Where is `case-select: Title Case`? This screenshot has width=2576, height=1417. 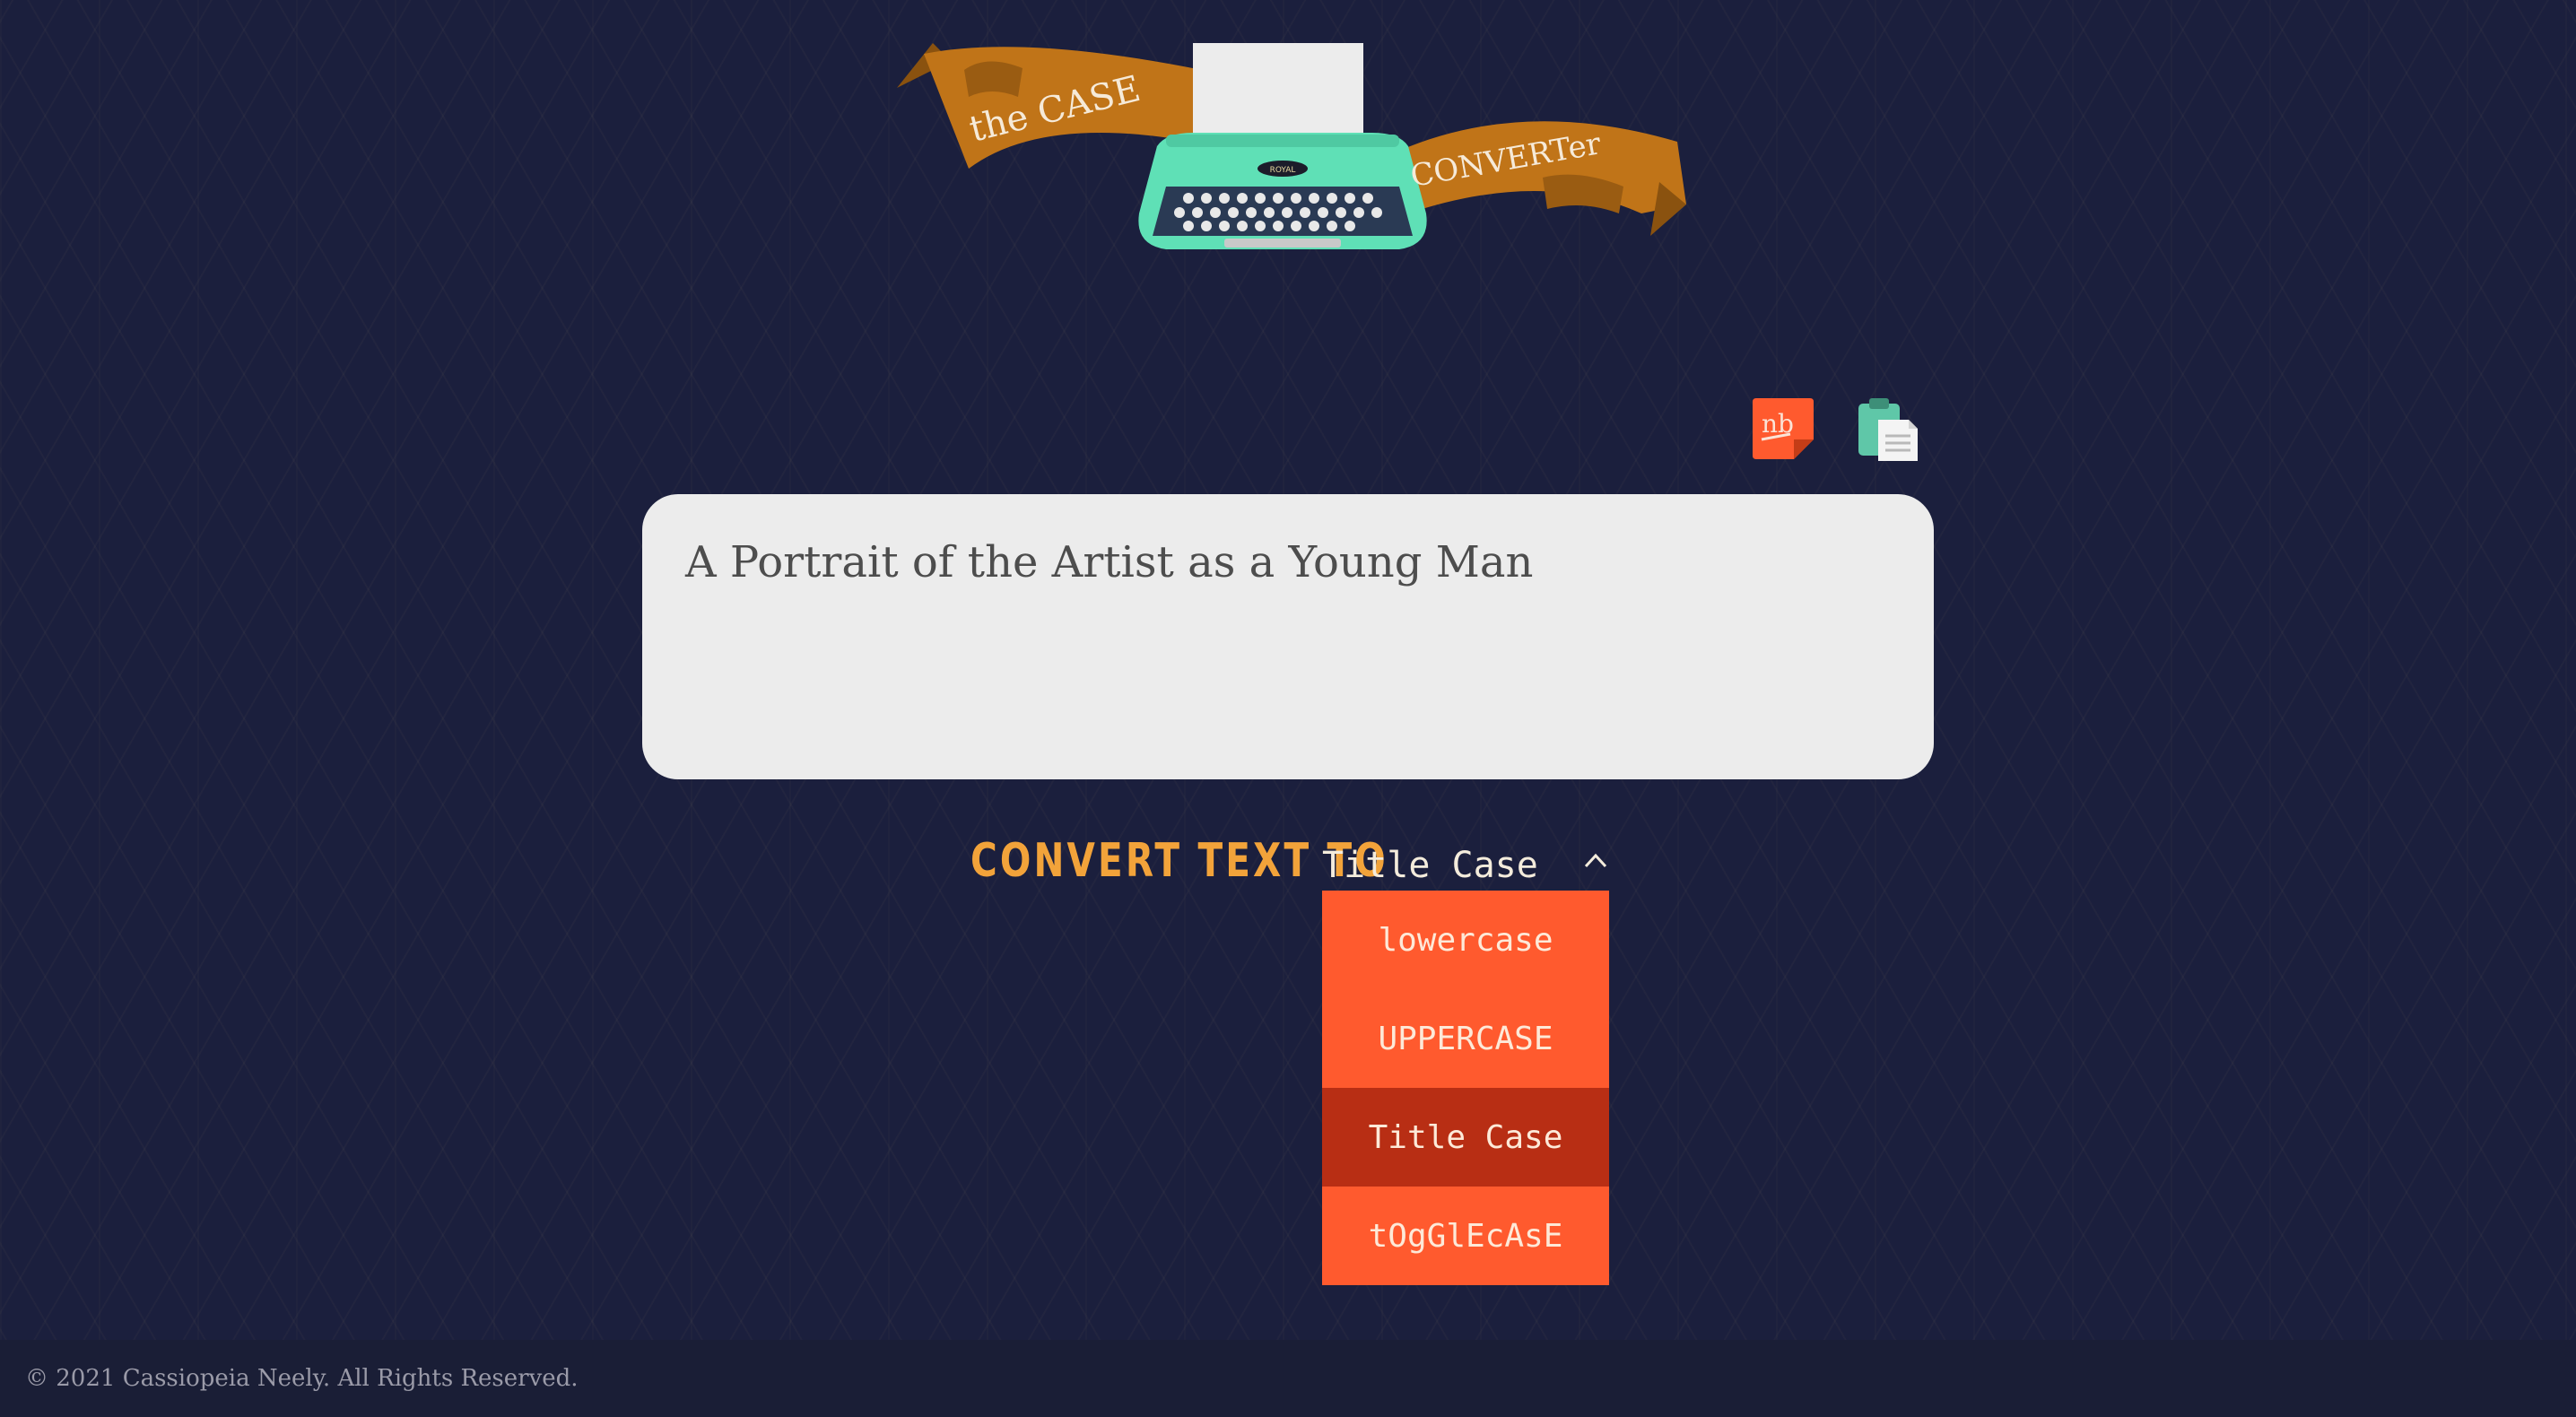
case-select: Title Case is located at coordinates (1465, 865).